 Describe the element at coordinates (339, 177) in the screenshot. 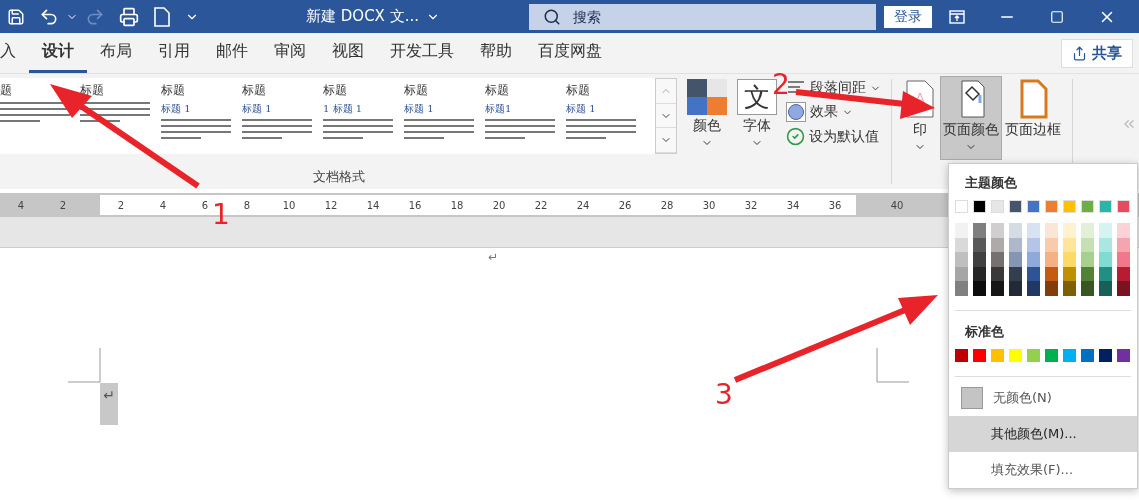

I see `group-label: 文档格式` at that location.